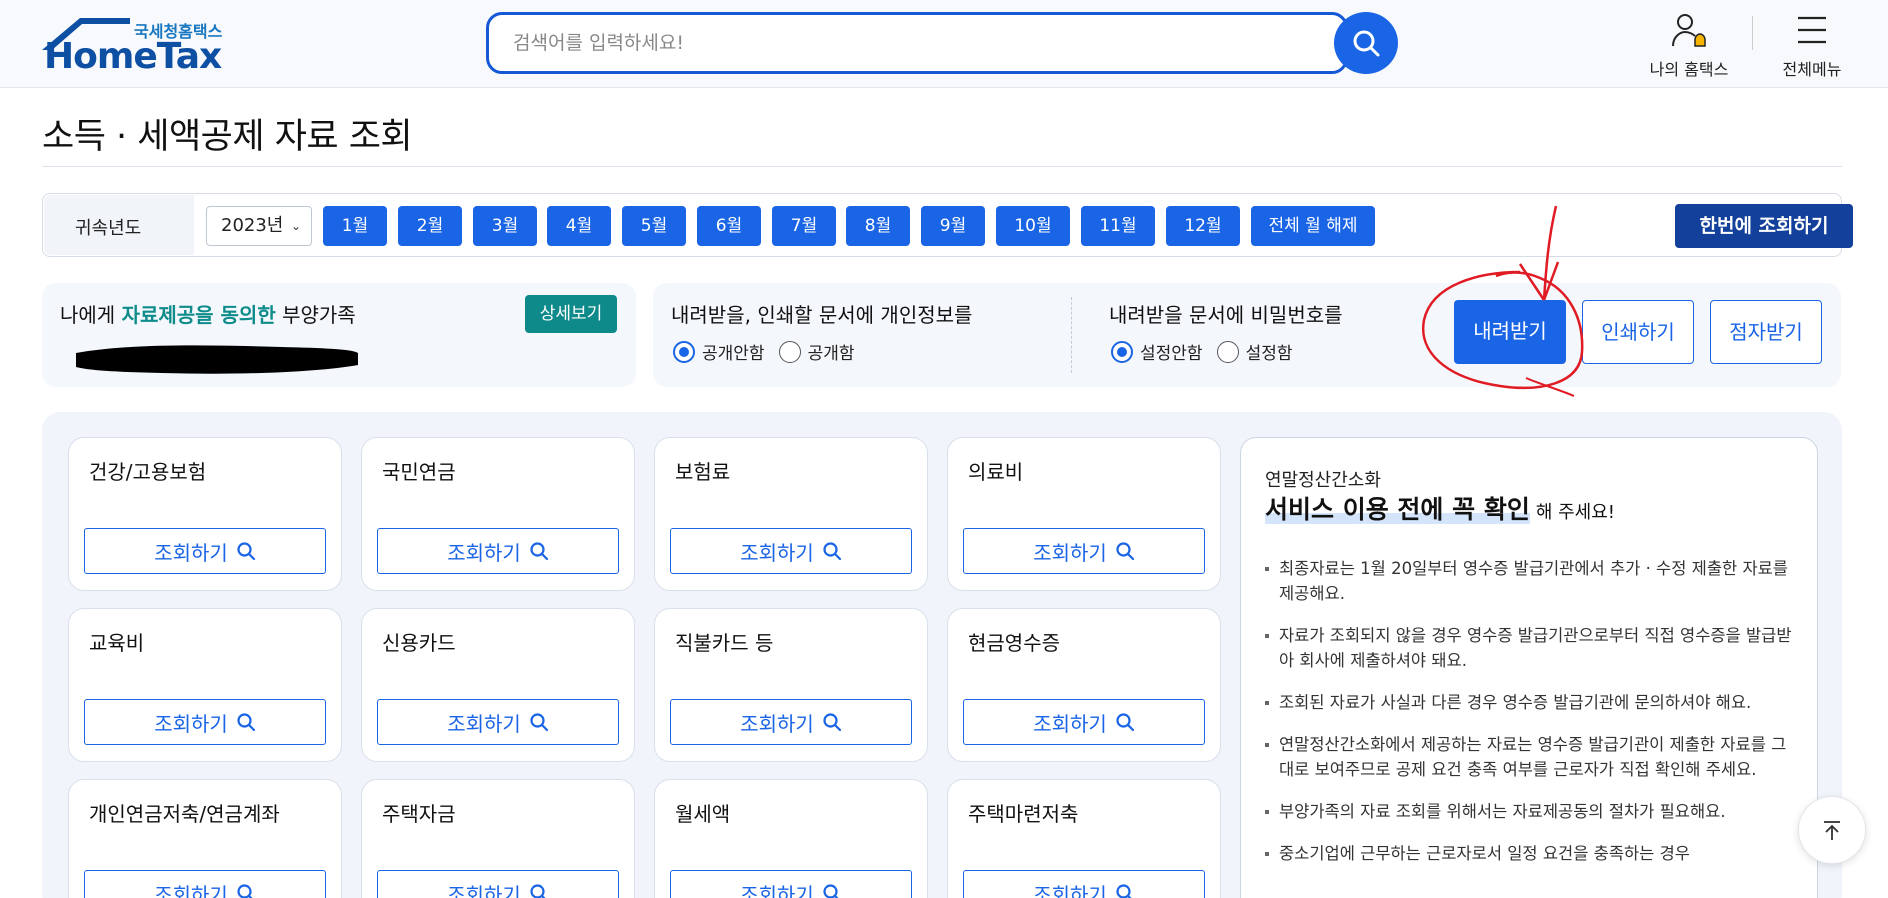 The image size is (1888, 898). Describe the element at coordinates (822, 315) in the screenshot. I see `privacy-option-title: 내려받을, 인쇄할 문서에 개인정보를` at that location.